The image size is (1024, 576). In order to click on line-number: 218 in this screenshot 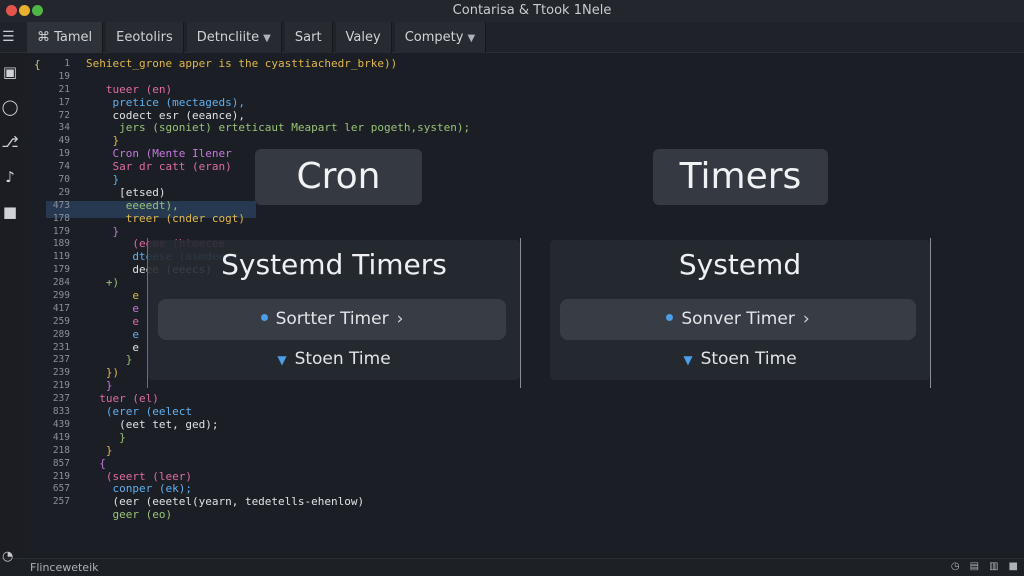, I will do `click(61, 450)`.